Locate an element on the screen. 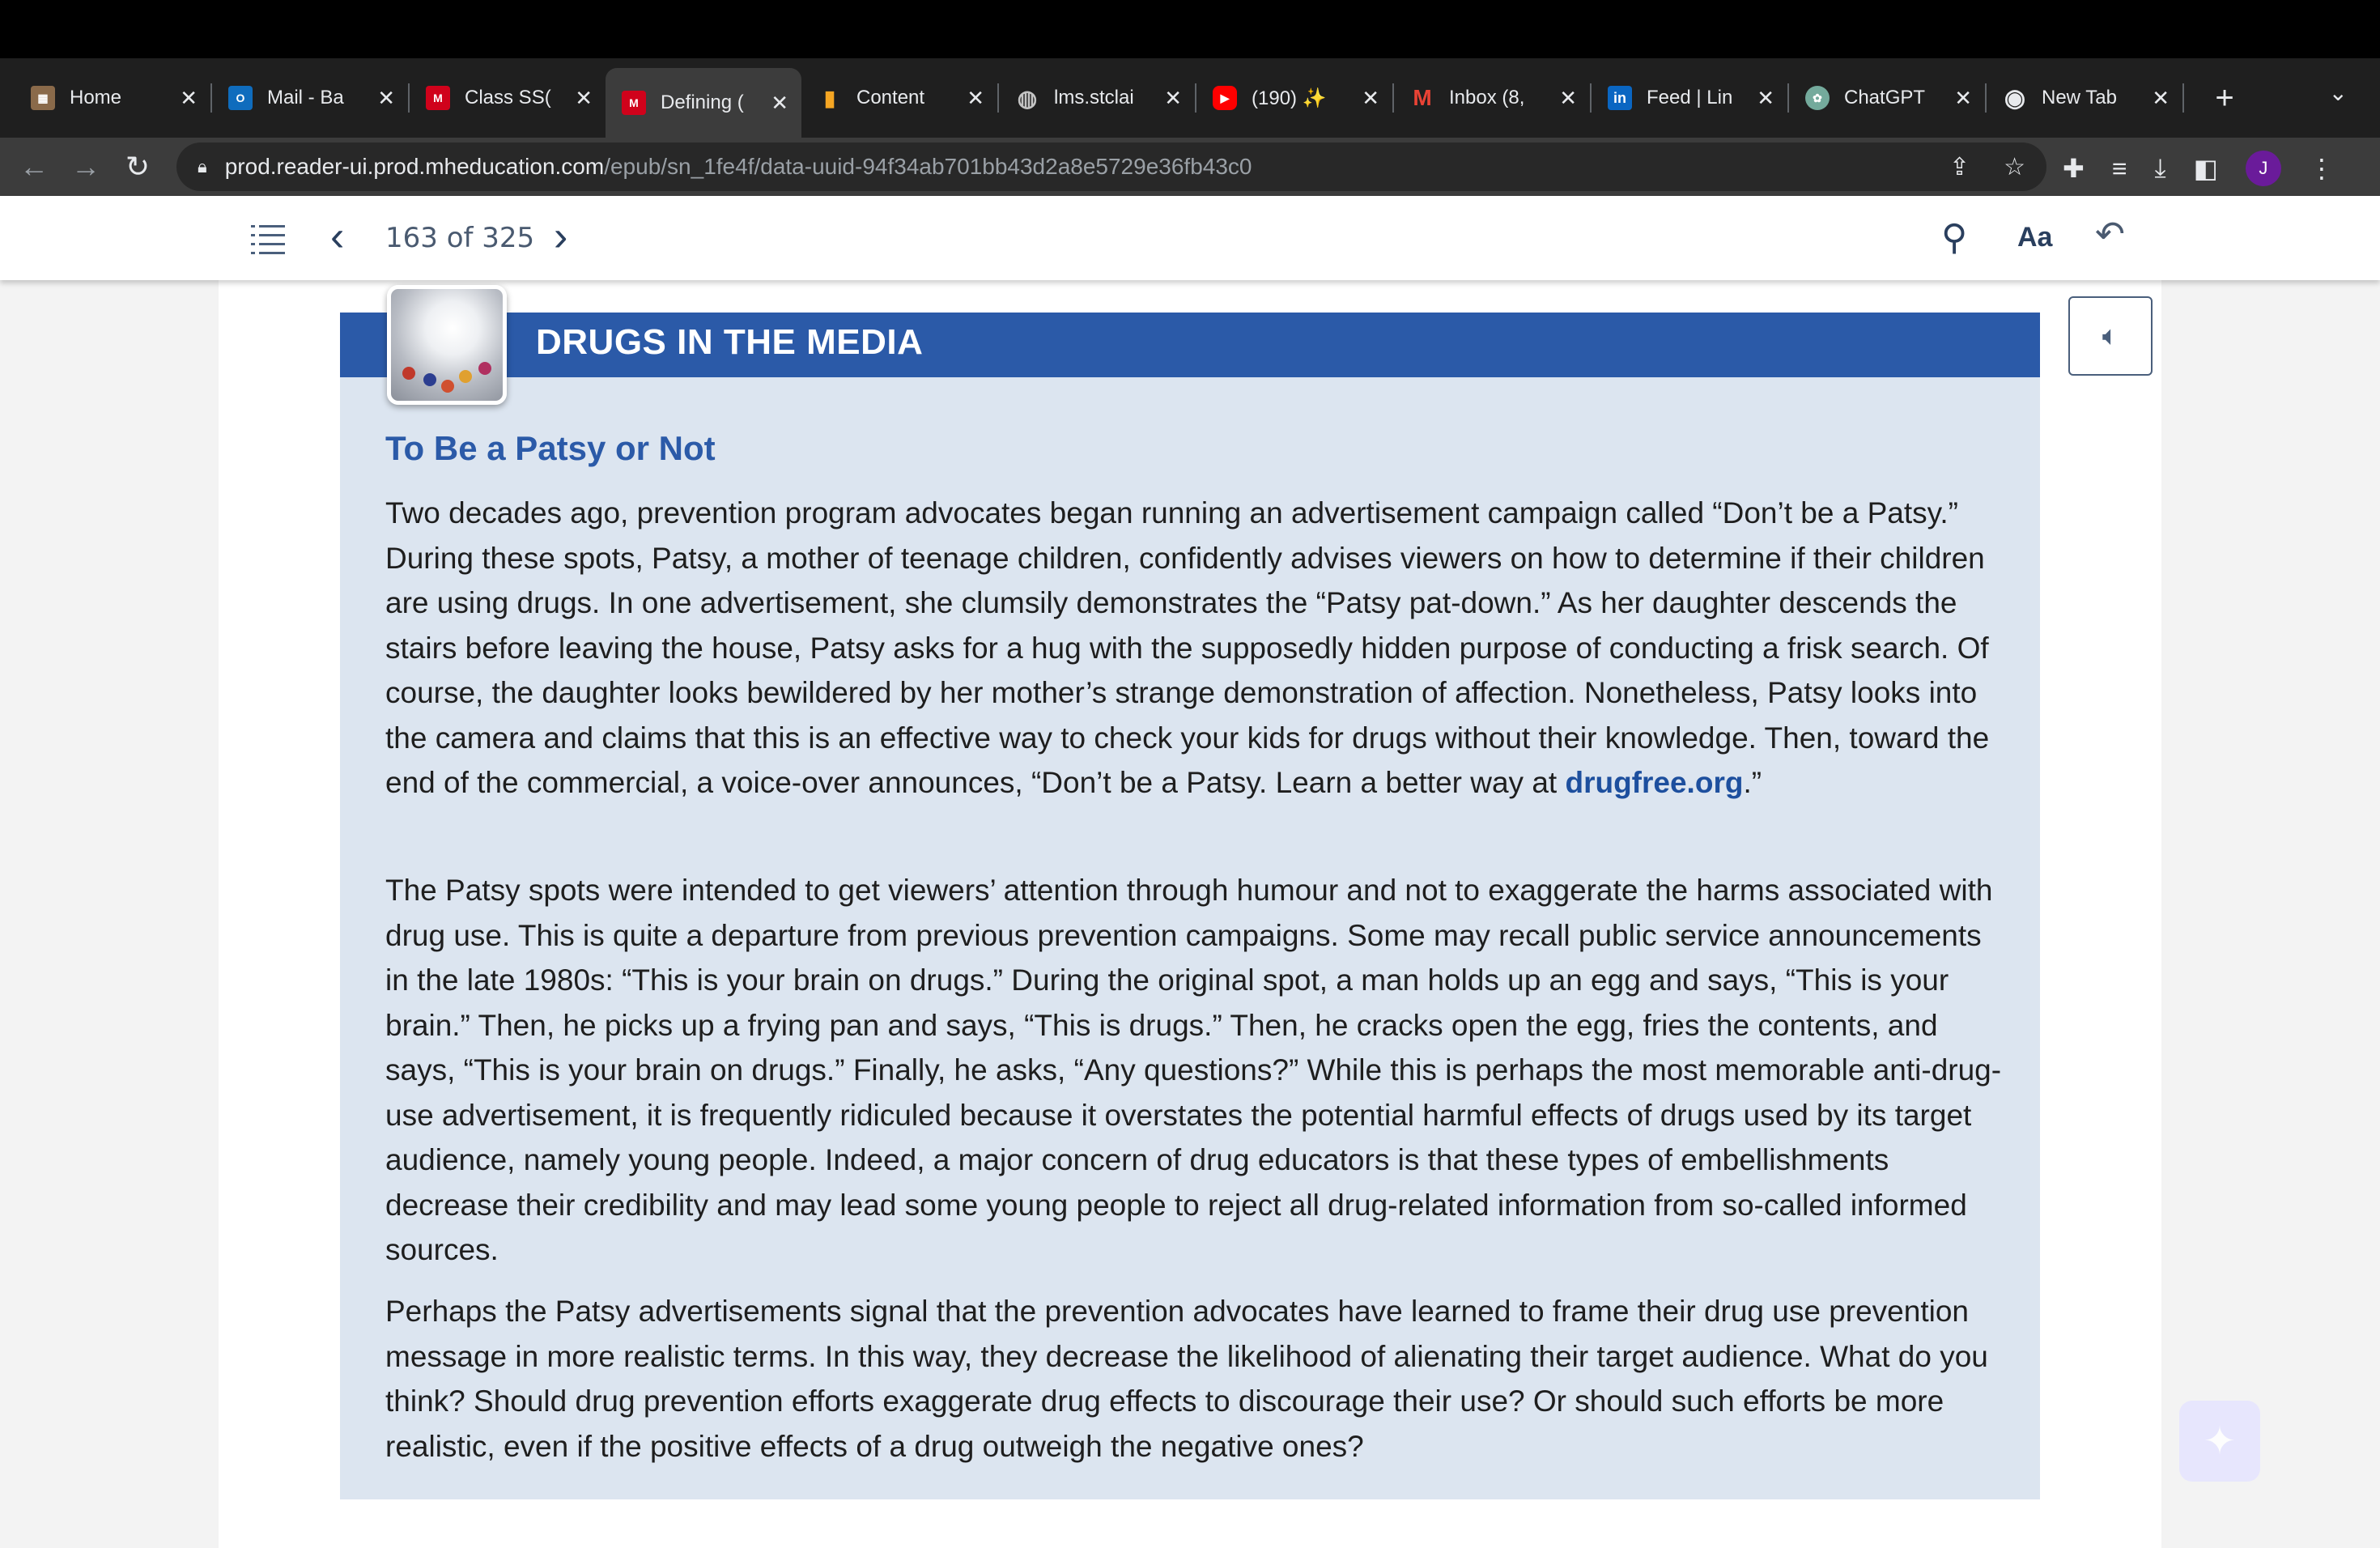 Image resolution: width=2380 pixels, height=1548 pixels. tab-title: (190) ✨ is located at coordinates (1289, 98).